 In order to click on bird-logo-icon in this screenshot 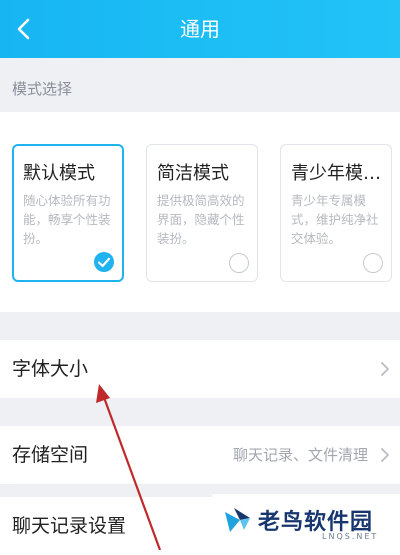, I will do `click(237, 520)`.